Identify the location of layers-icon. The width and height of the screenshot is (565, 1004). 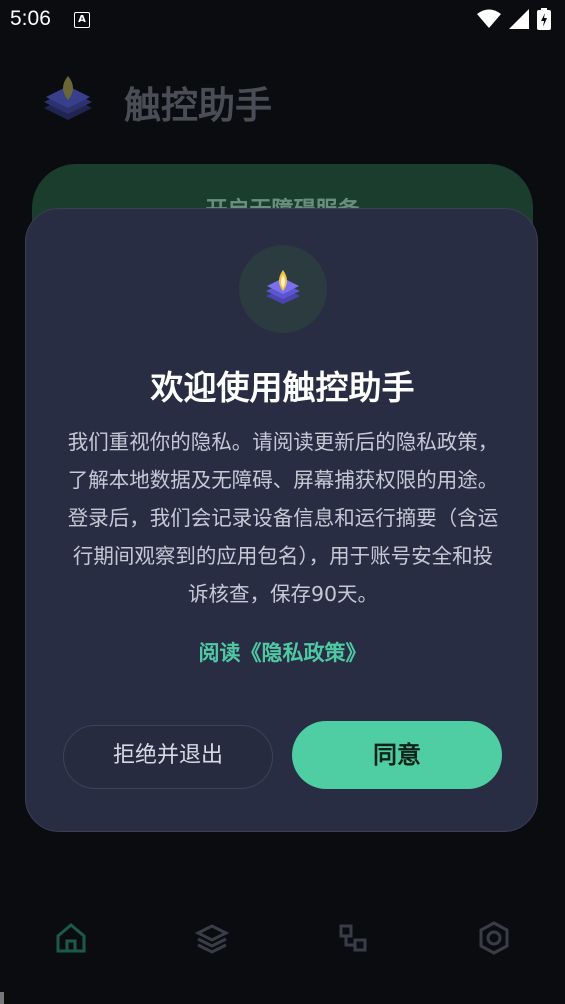
(212, 938).